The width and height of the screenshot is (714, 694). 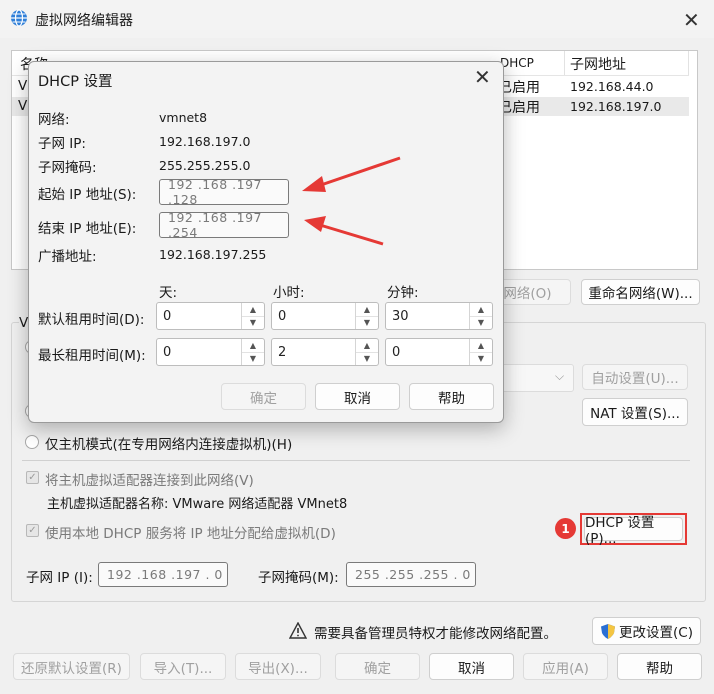 What do you see at coordinates (344, 231) in the screenshot?
I see `arrow-to-end-ip-icon` at bounding box center [344, 231].